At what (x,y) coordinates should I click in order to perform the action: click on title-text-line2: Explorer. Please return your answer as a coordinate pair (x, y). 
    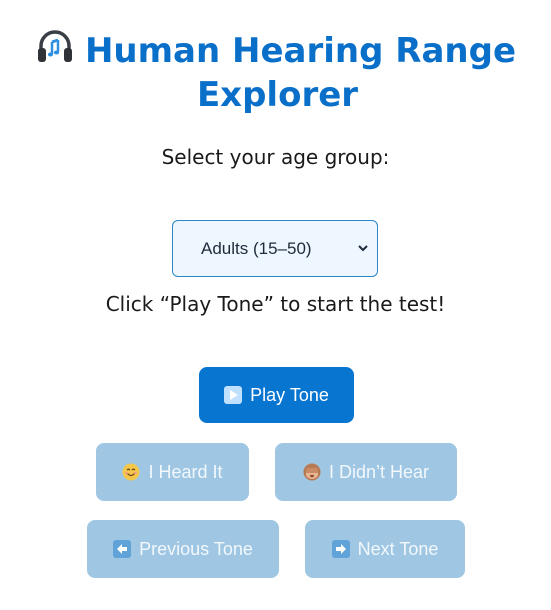
    Looking at the image, I should click on (277, 95).